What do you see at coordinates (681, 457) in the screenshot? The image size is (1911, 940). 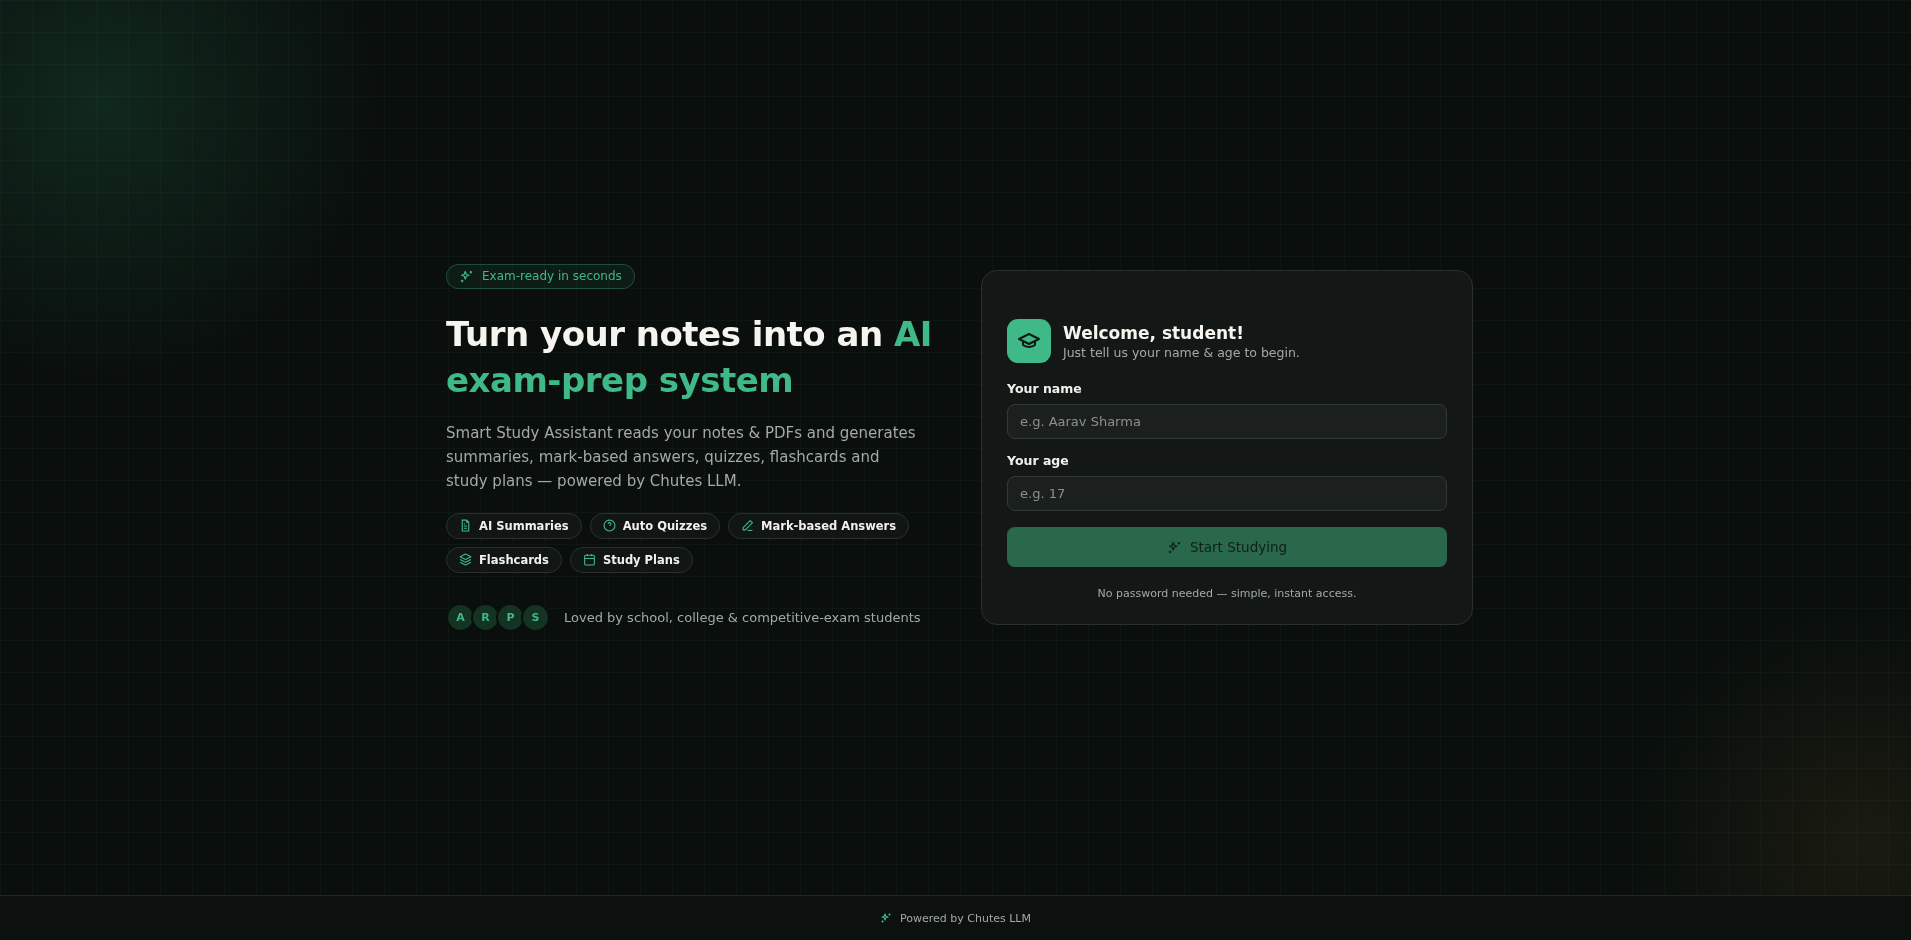 I see `hero-description: Smart Study Assistant reads your notes & PDFs and generates summaries, mark-based answers, quizzes, flashcards and study plans — powered by Chutes LLM.` at bounding box center [681, 457].